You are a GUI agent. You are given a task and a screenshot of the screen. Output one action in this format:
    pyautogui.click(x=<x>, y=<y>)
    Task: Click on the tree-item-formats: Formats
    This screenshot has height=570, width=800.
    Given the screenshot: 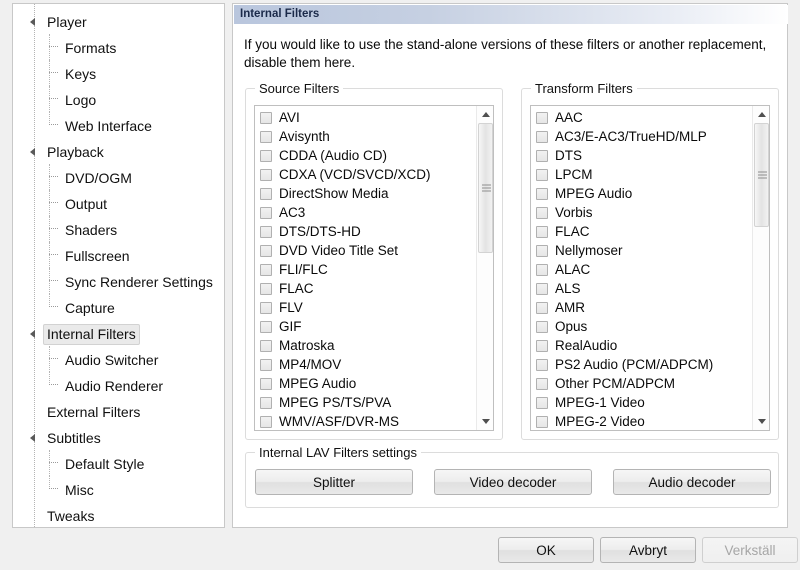 What is the action you would take?
    pyautogui.click(x=118, y=47)
    